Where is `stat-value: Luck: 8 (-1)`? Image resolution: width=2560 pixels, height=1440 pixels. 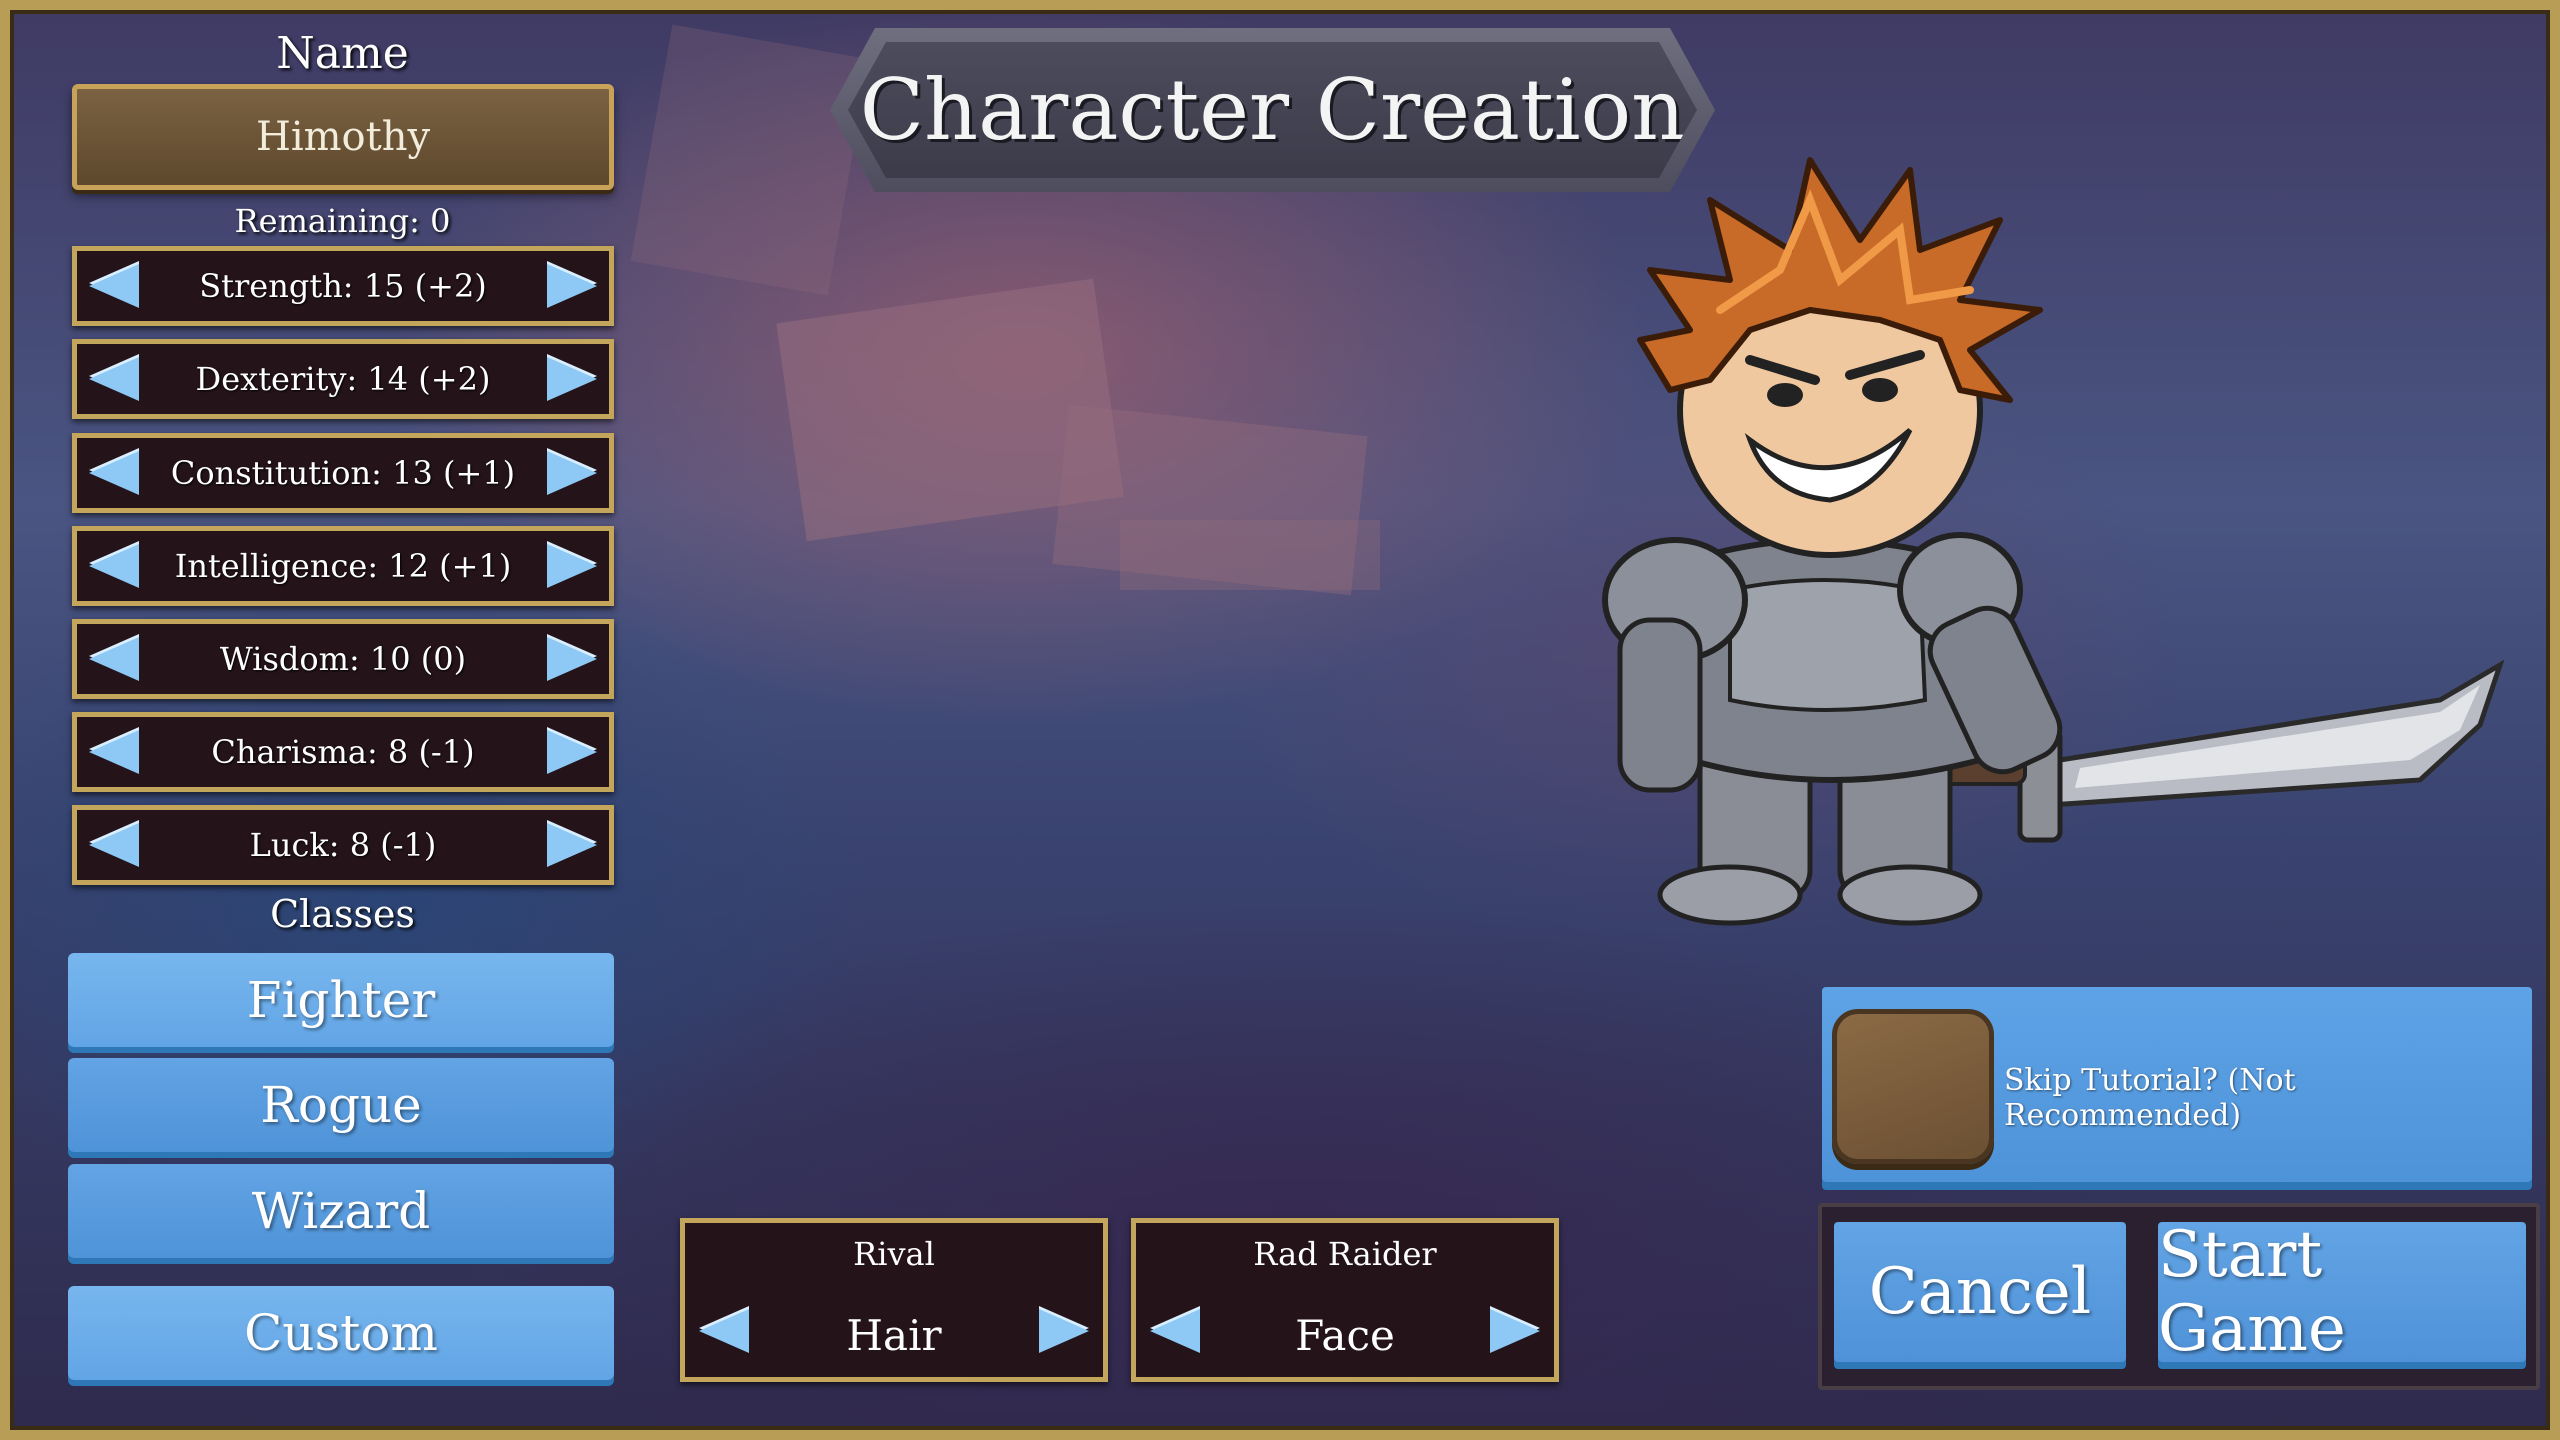 stat-value: Luck: 8 (-1) is located at coordinates (343, 845).